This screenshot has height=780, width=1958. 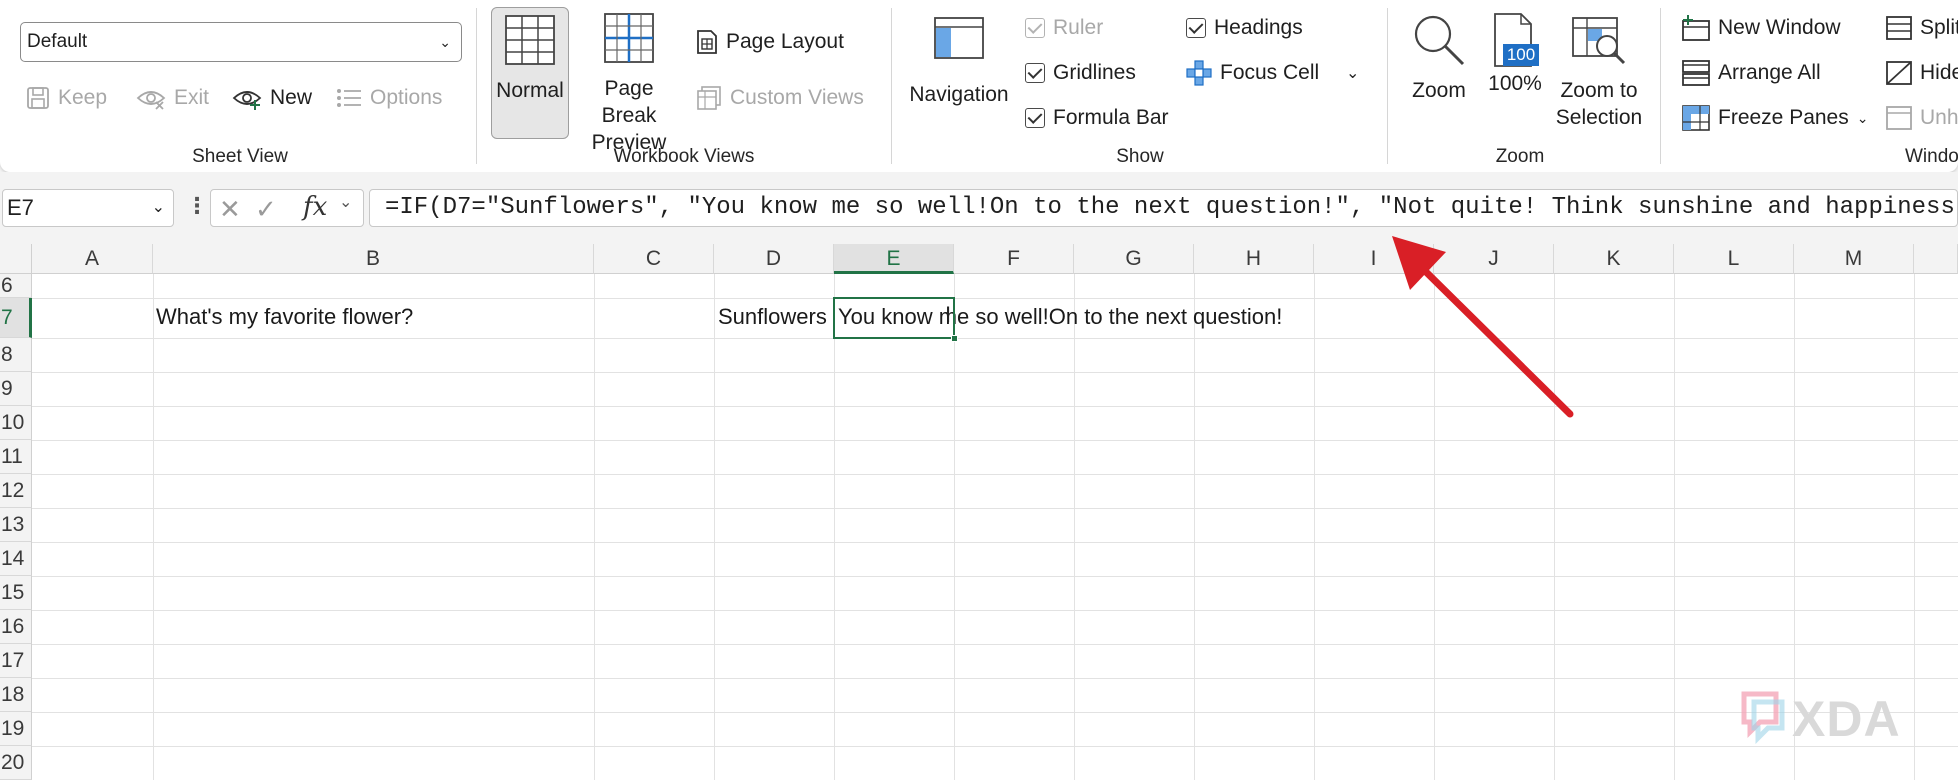 What do you see at coordinates (1846, 719) in the screenshot?
I see `xda-wordmark: XDA` at bounding box center [1846, 719].